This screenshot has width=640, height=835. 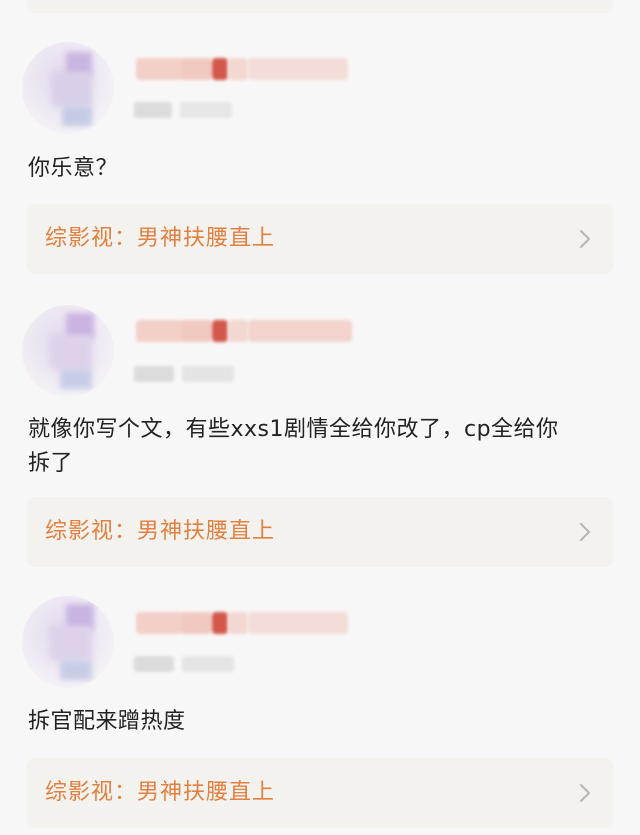 I want to click on comment-text-line: 就像你写个文，有些xxs1剧情全给你改了，cp全给你, so click(x=293, y=429).